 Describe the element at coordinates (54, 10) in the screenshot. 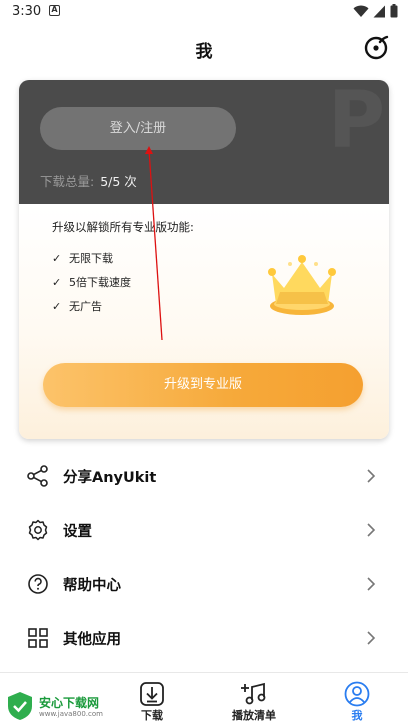

I see `notification-icon: A` at that location.